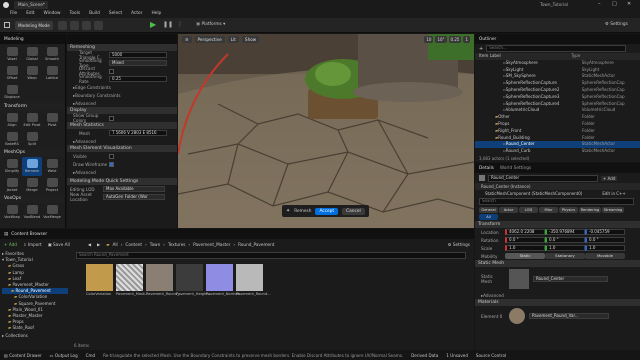 The width and height of the screenshot is (640, 360). I want to click on voxwrap-tool: VoxWrap, so click(12, 212).